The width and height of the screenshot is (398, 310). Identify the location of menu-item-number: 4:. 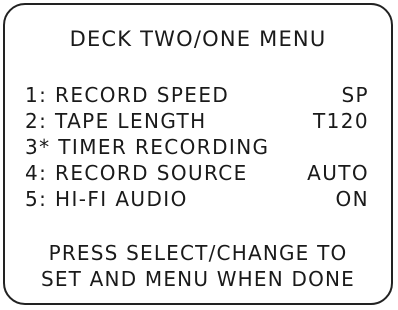
(36, 173).